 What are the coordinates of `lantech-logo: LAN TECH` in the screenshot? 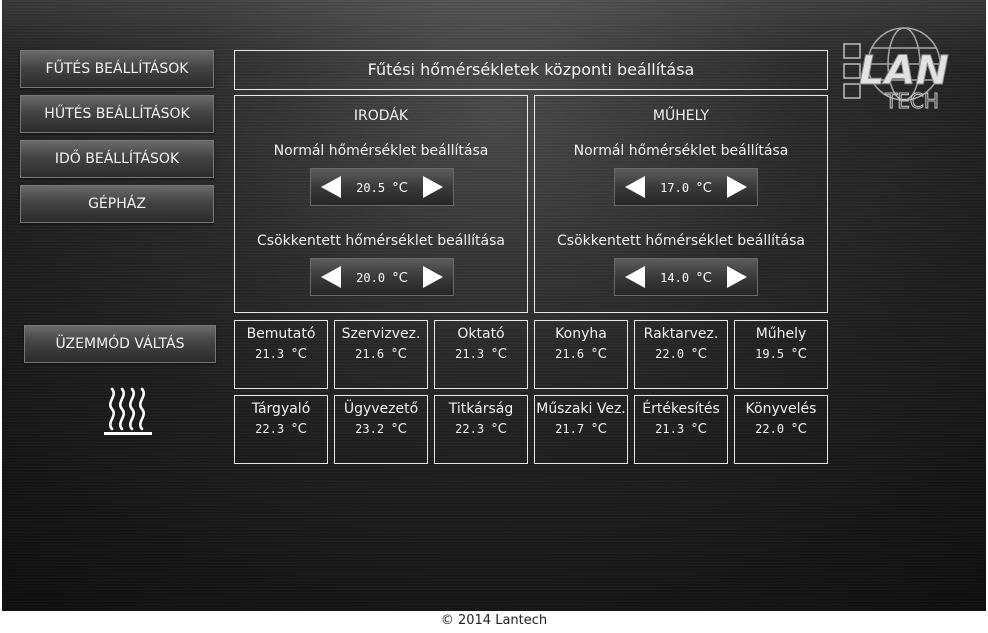 It's located at (901, 69).